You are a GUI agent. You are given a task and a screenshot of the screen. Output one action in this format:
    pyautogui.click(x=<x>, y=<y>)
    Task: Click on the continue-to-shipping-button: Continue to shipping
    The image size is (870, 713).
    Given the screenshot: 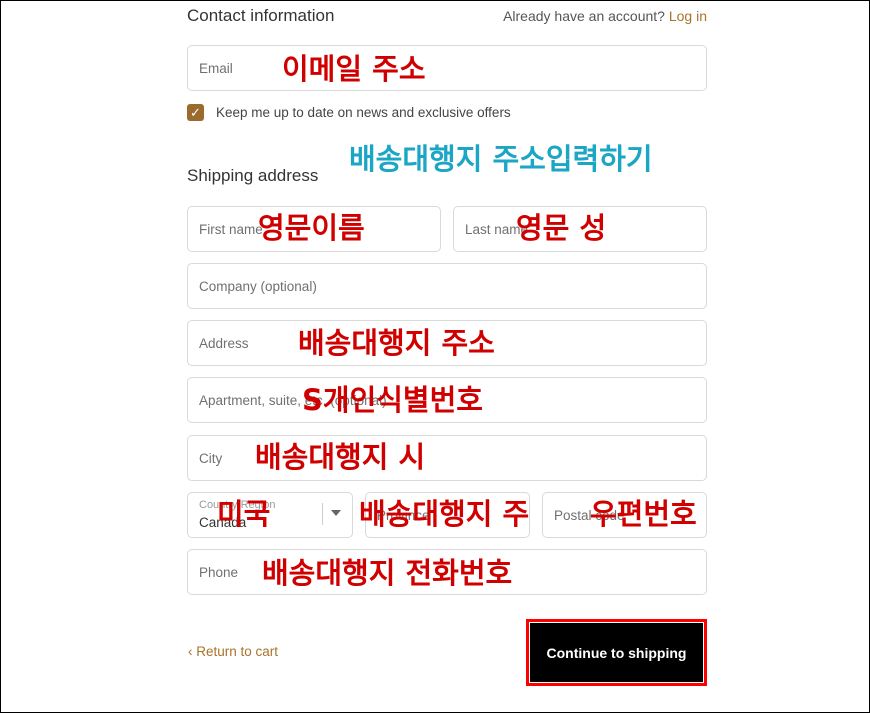 What is the action you would take?
    pyautogui.click(x=616, y=652)
    